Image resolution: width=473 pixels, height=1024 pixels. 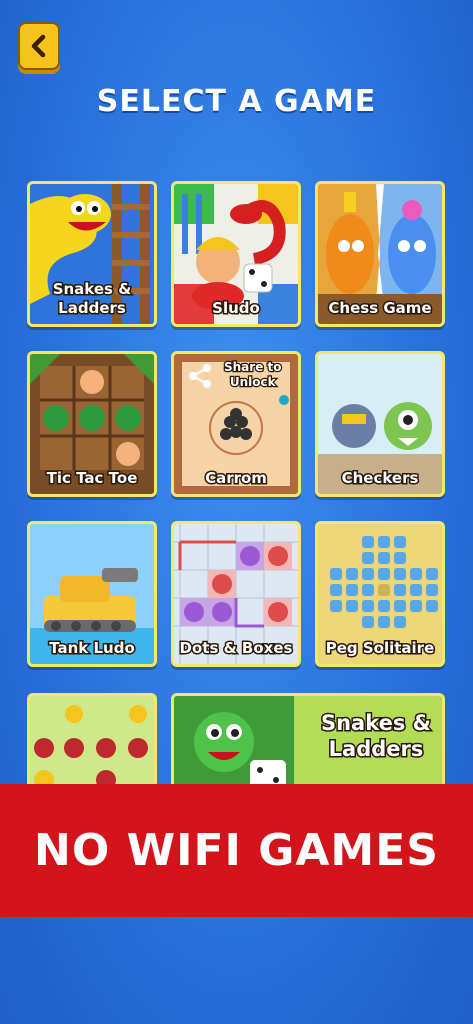 What do you see at coordinates (253, 375) in the screenshot?
I see `share-to-unlock-label: Share to Unlock` at bounding box center [253, 375].